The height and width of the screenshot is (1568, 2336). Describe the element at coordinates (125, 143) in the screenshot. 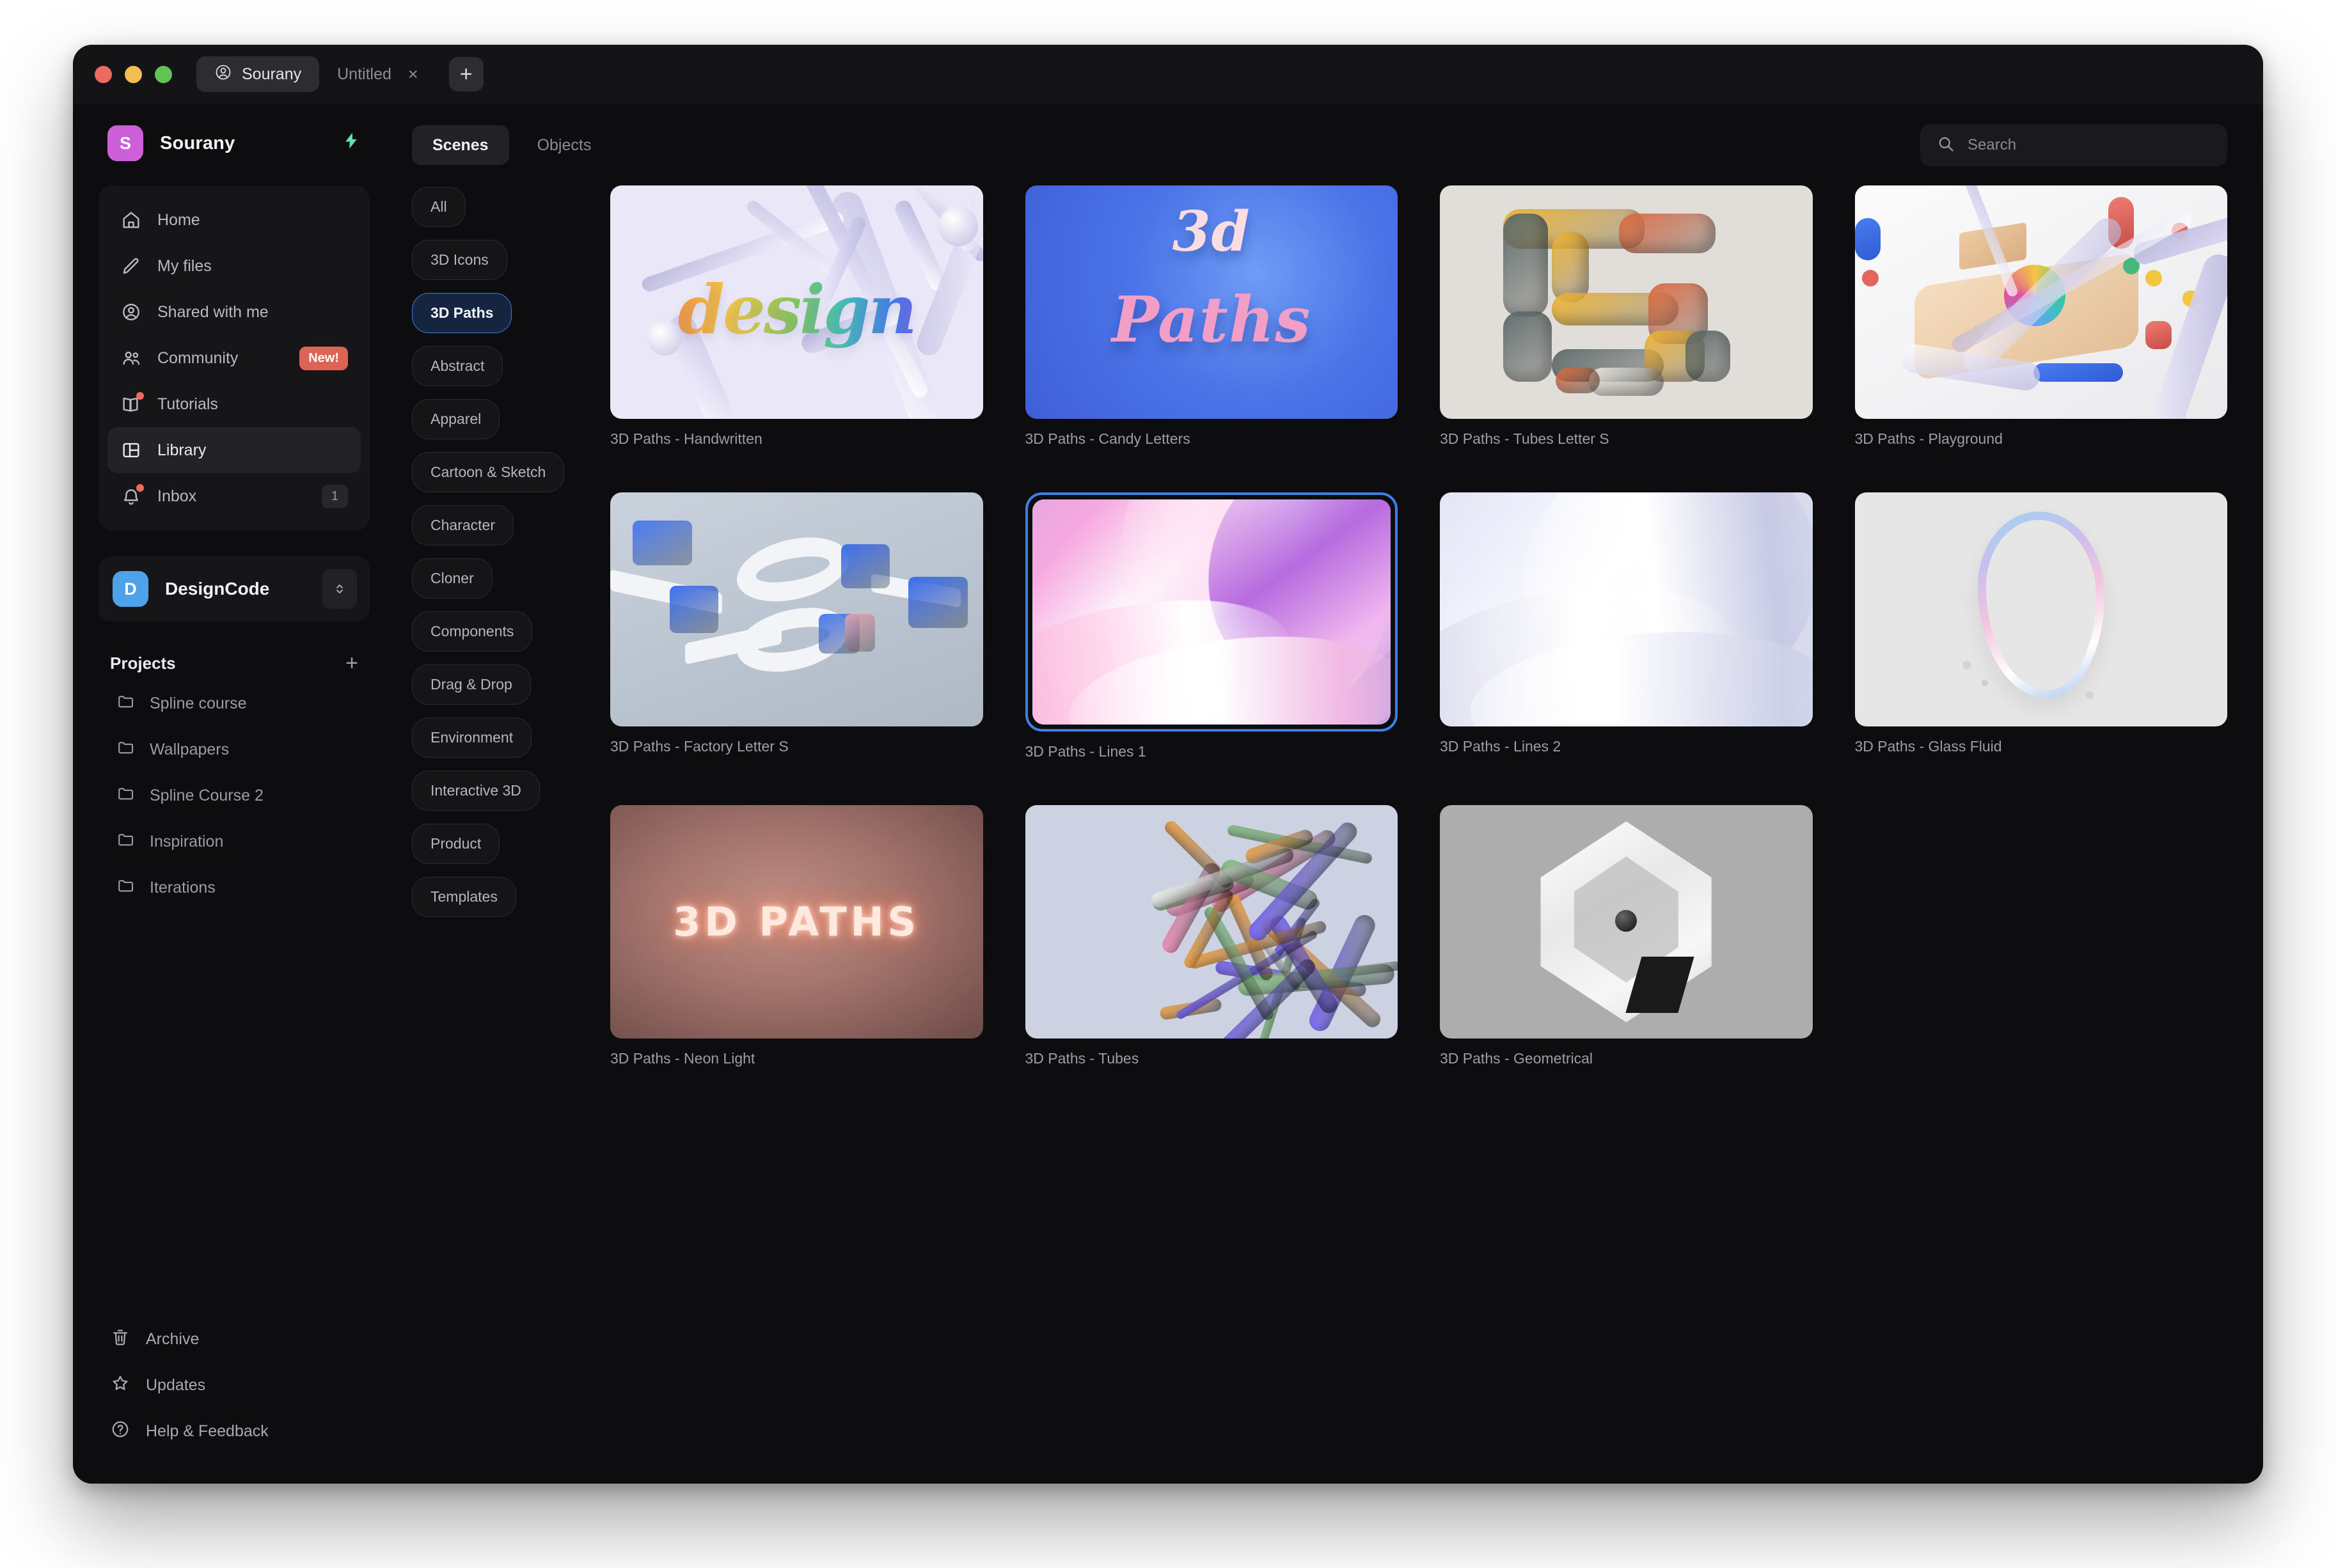

I see `avatar-initial: S` at that location.